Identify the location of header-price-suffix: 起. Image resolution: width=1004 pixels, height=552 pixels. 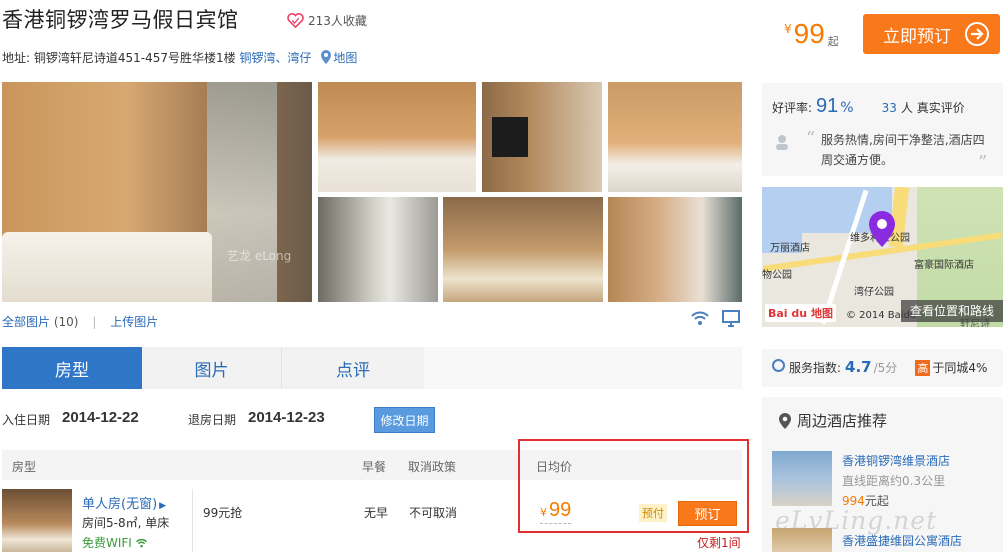
(833, 41).